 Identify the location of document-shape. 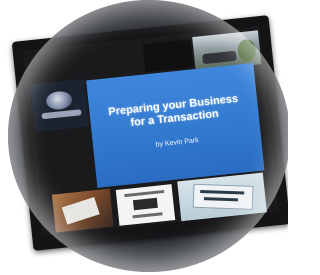
(80, 210).